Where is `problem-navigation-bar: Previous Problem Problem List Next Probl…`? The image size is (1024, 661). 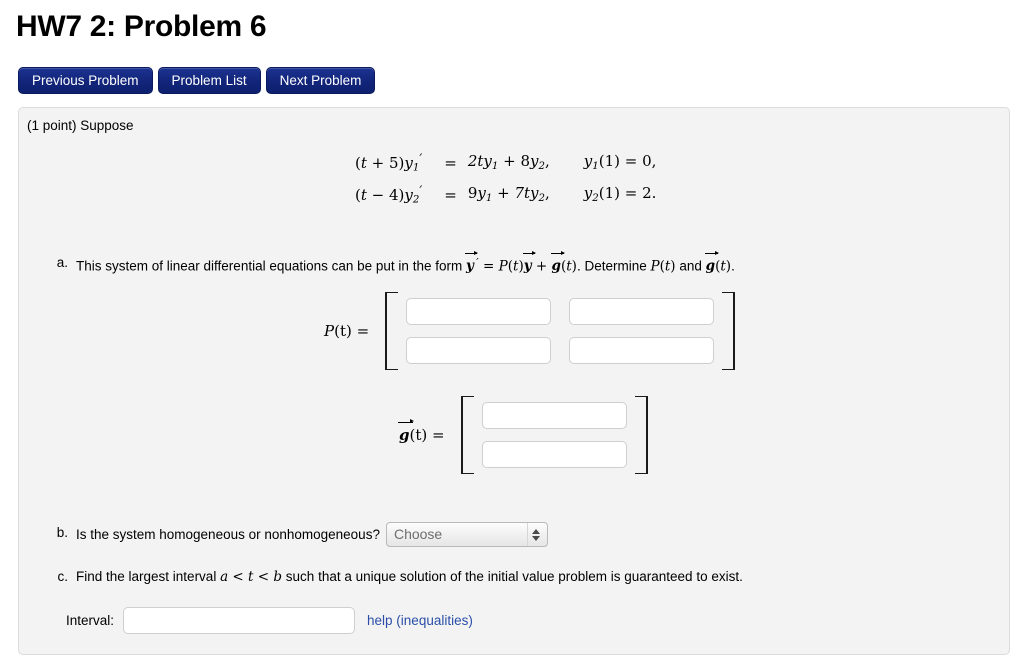 problem-navigation-bar: Previous Problem Problem List Next Probl… is located at coordinates (197, 80).